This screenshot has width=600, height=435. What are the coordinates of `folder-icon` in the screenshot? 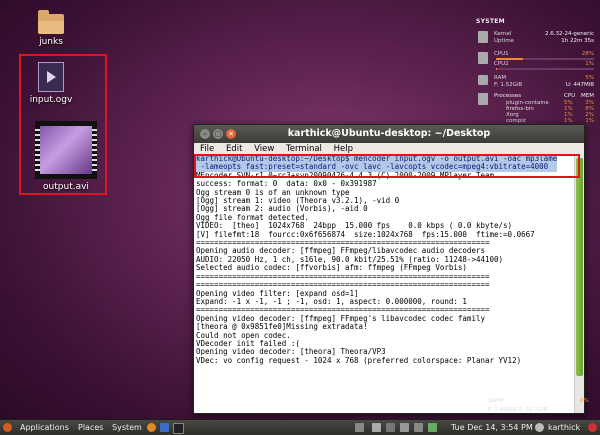 It's located at (51, 22).